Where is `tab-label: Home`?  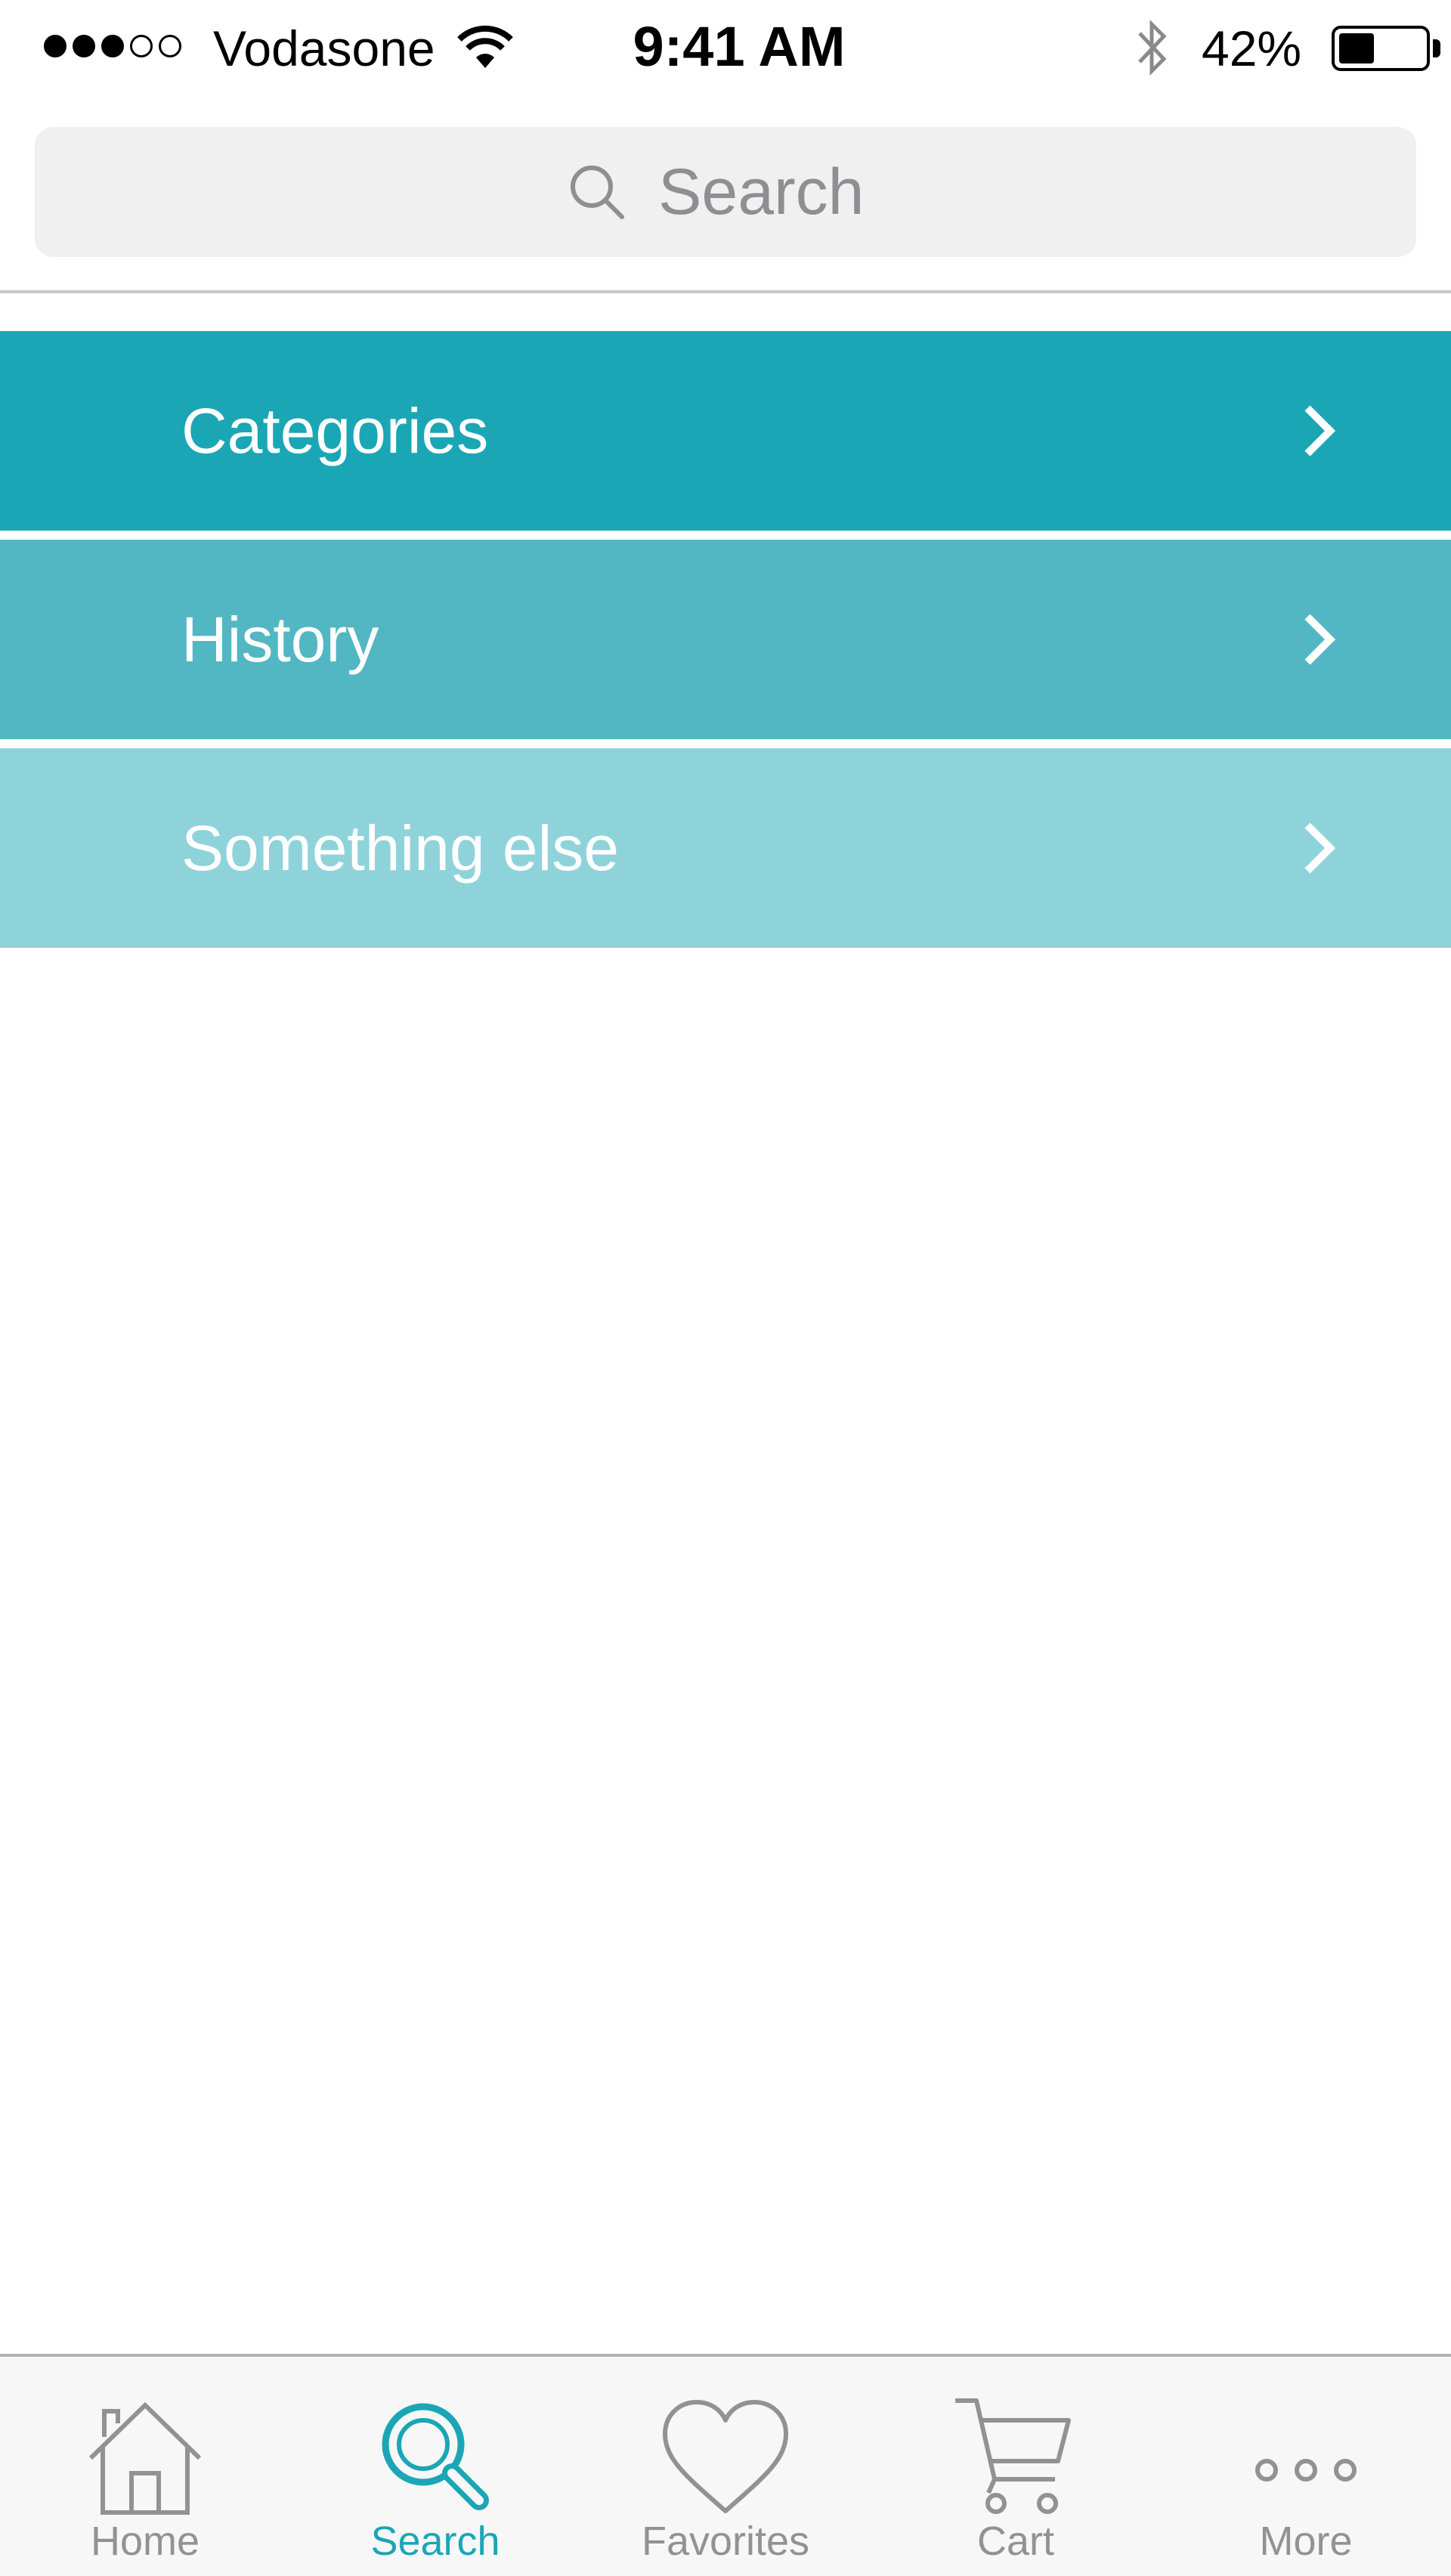
tab-label: Home is located at coordinates (145, 2541).